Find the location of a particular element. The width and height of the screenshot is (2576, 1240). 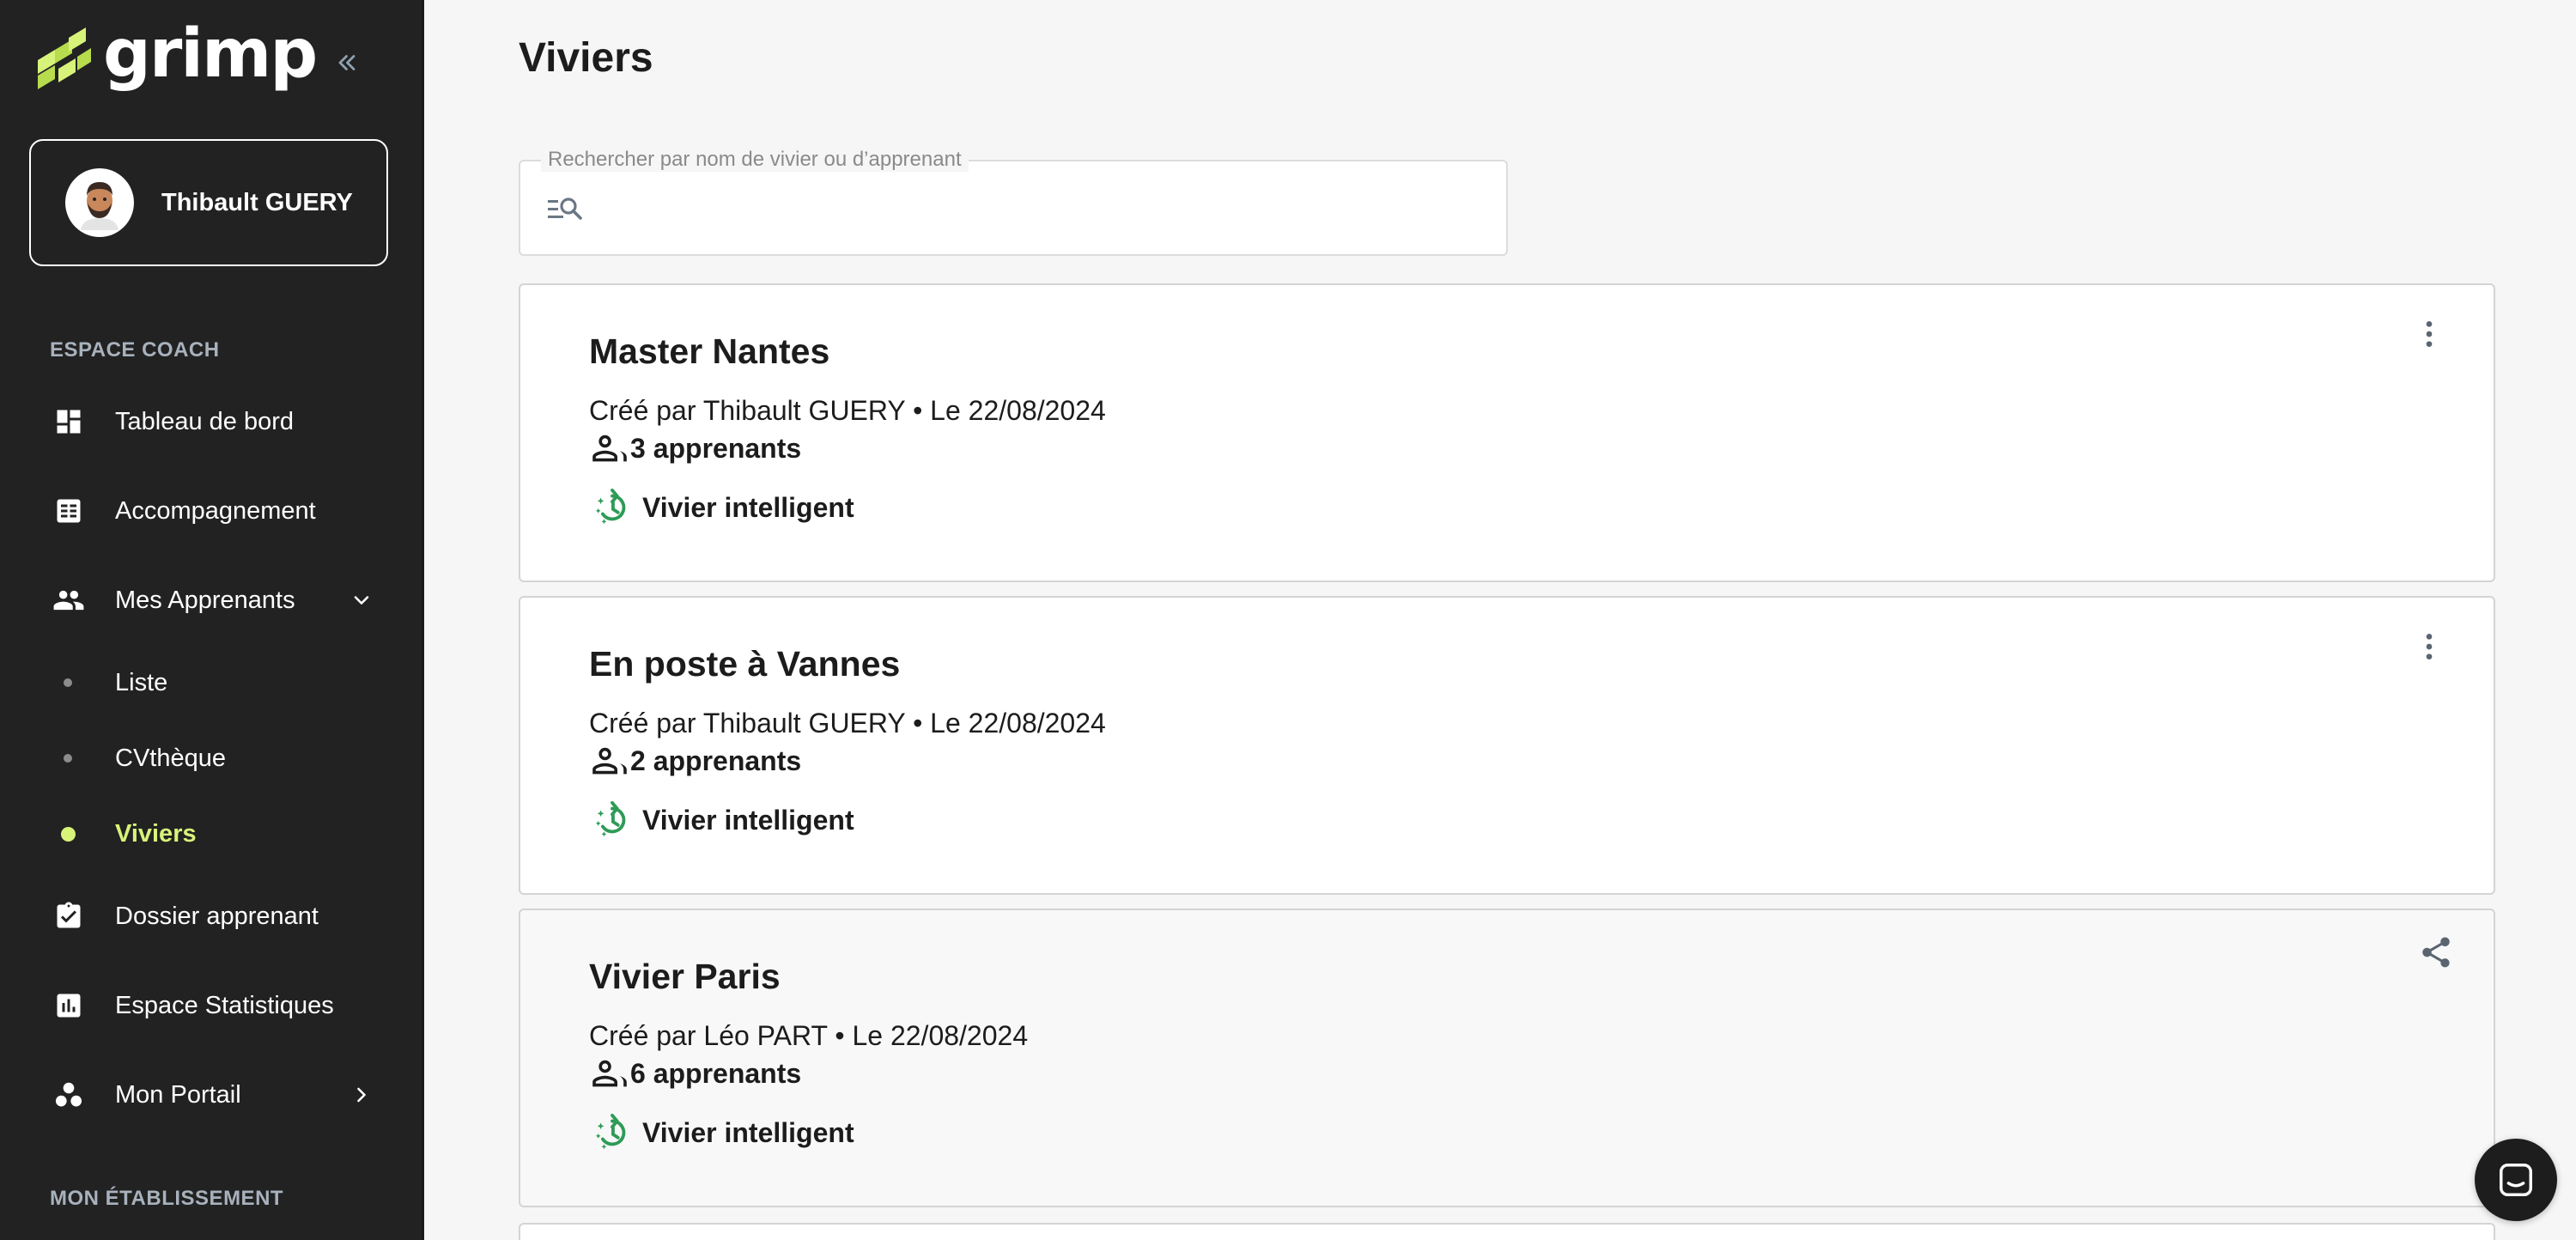

chat-support-button is located at coordinates (2516, 1180).